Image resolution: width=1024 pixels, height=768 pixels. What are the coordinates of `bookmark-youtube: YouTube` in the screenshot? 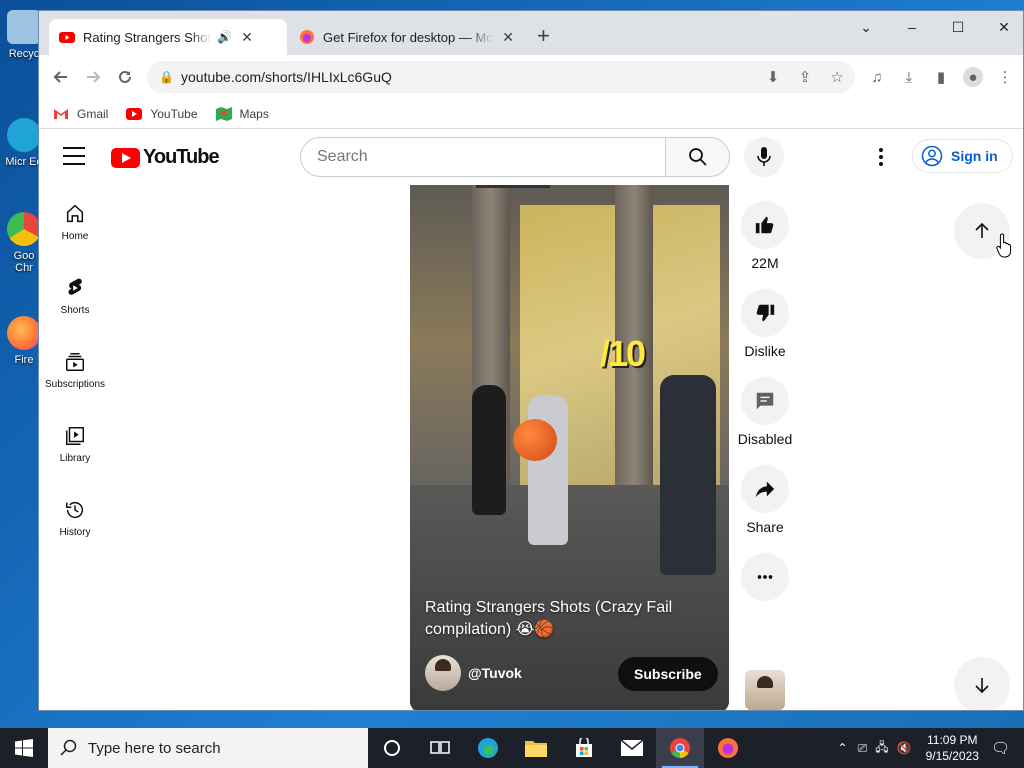 It's located at (162, 114).